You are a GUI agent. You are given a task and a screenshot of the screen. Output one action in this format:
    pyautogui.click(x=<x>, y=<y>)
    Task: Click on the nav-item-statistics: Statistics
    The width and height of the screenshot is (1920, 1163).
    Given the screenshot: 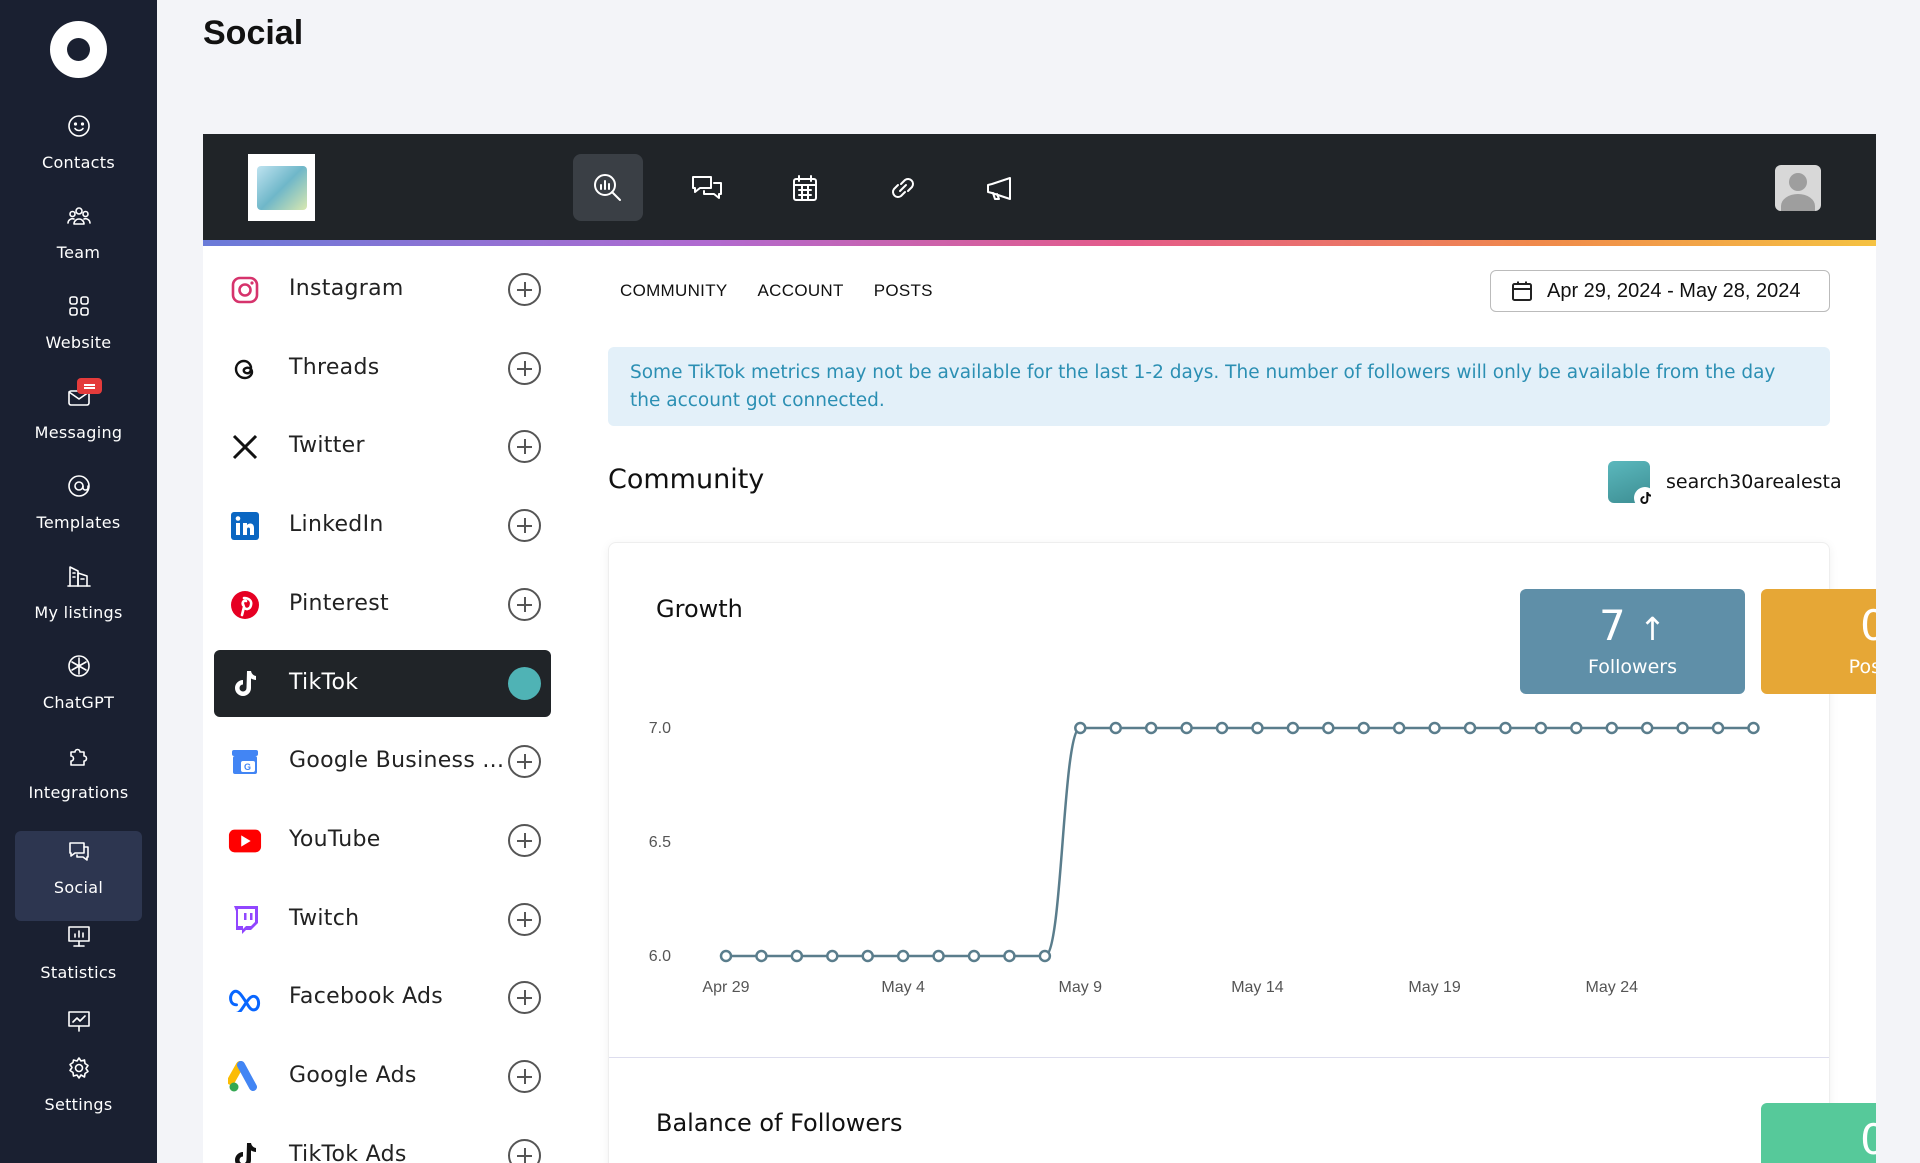 What is the action you would take?
    pyautogui.click(x=78, y=960)
    